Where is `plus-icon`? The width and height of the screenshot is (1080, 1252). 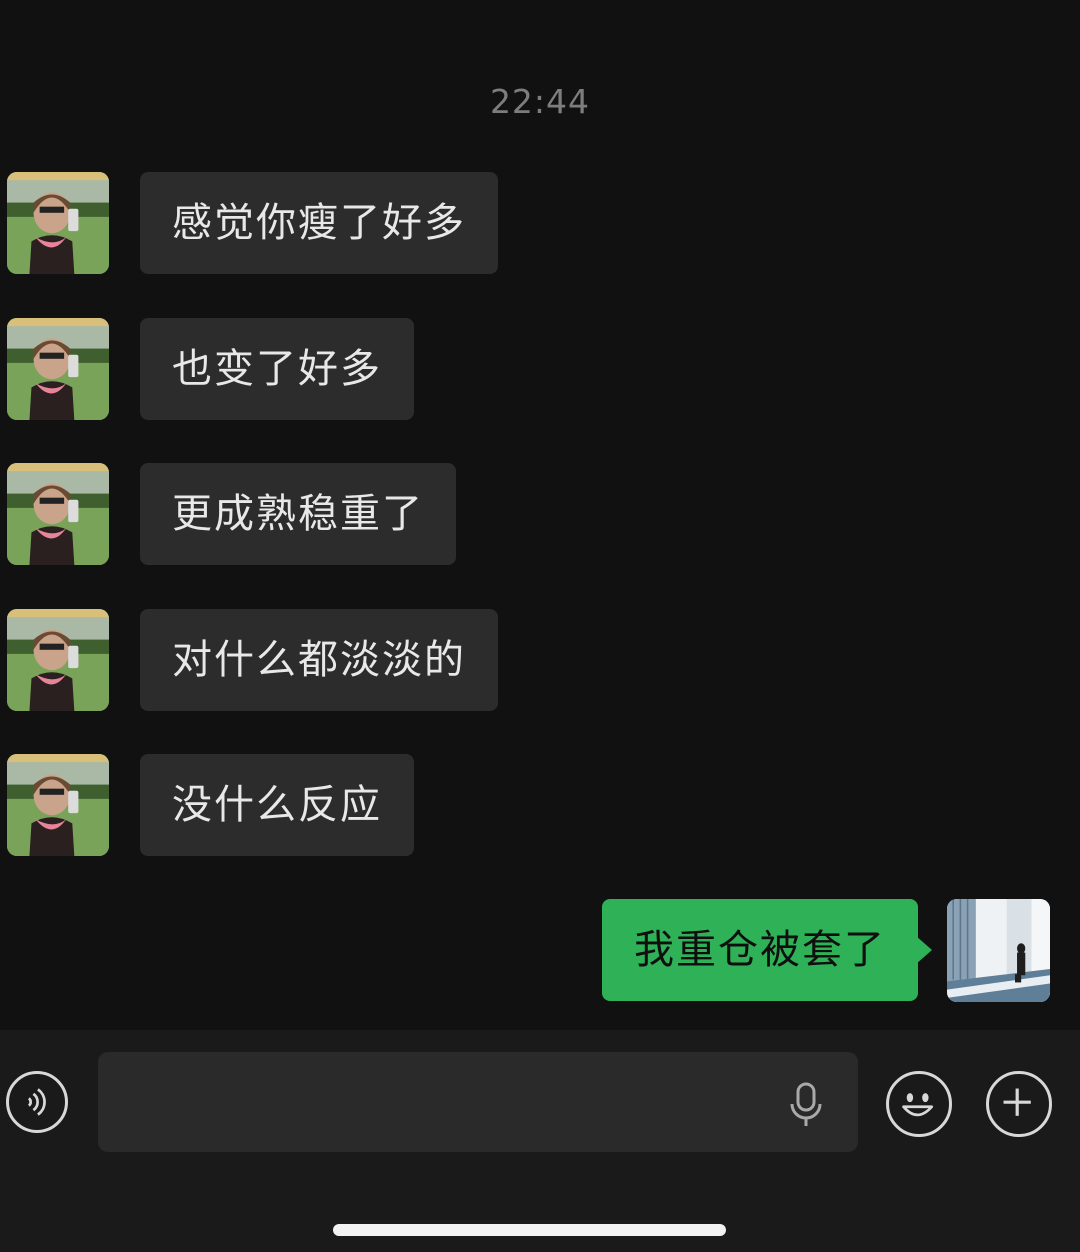
plus-icon is located at coordinates (1017, 1102).